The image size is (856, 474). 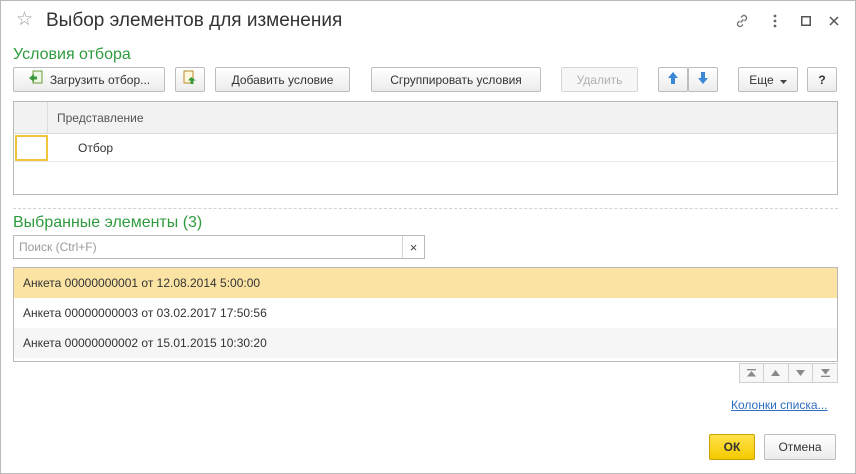 I want to click on load-filter-icon, so click(x=36, y=79).